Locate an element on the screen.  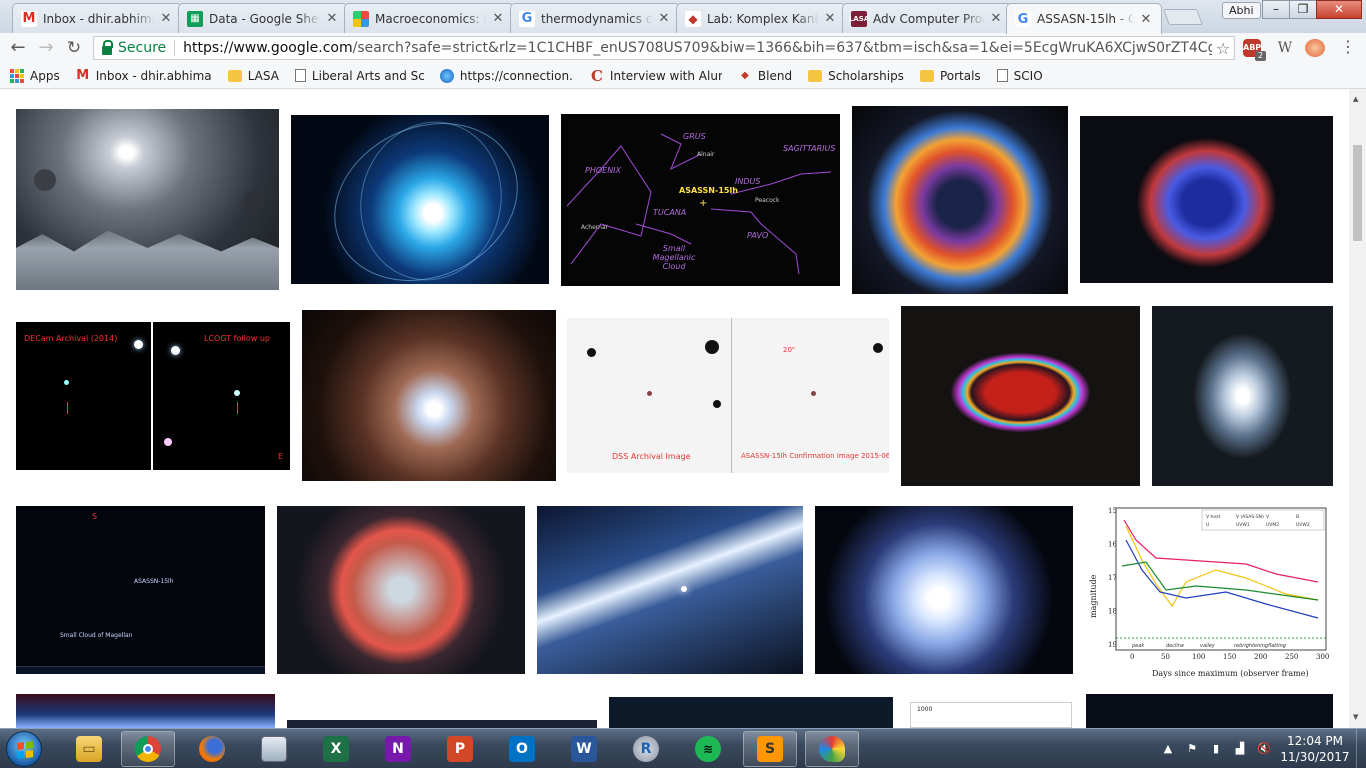
tab-thermodynamics: G thermodynamics ch ✕ is located at coordinates (595, 18).